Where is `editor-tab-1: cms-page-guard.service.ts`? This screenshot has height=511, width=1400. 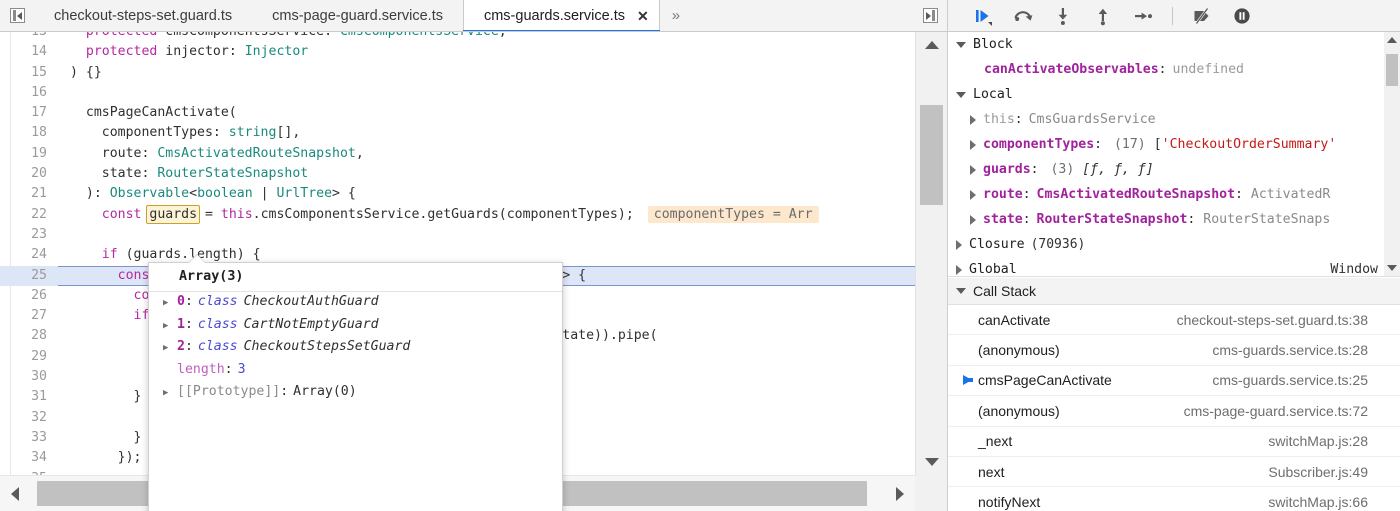
editor-tab-1: cms-page-guard.service.ts is located at coordinates (357, 15).